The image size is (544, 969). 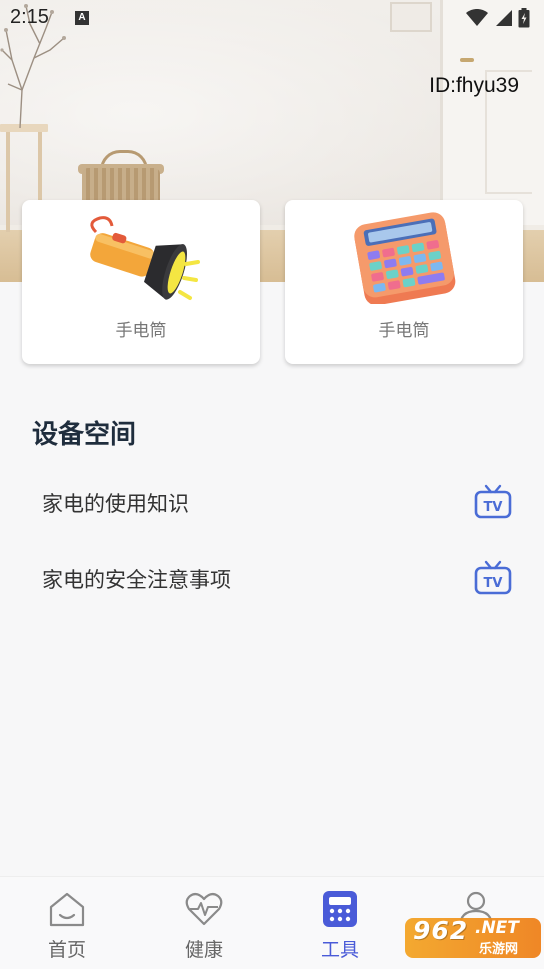 What do you see at coordinates (204, 909) in the screenshot?
I see `heart-pulse-icon` at bounding box center [204, 909].